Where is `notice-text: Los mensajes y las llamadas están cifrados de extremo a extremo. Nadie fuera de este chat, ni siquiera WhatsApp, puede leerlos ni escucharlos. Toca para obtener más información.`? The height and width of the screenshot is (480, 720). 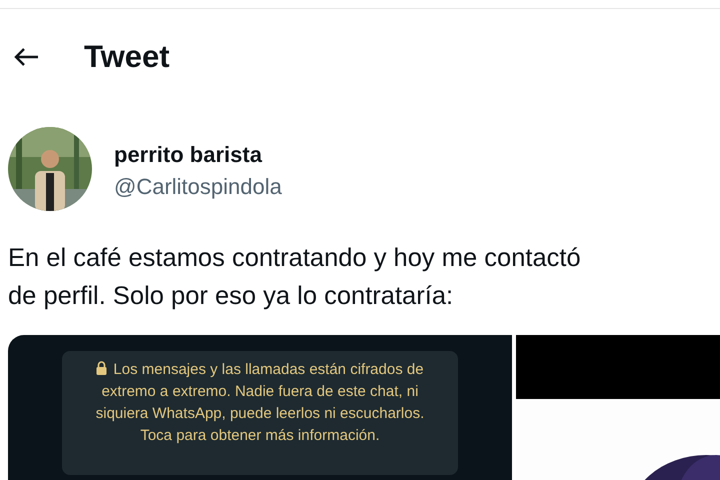
notice-text: Los mensajes y las llamadas están cifrados de extremo a extremo. Nadie fuera de este chat, ni siquiera WhatsApp, puede leerlos ni escucharlos. Toca para obtener más información. is located at coordinates (260, 403).